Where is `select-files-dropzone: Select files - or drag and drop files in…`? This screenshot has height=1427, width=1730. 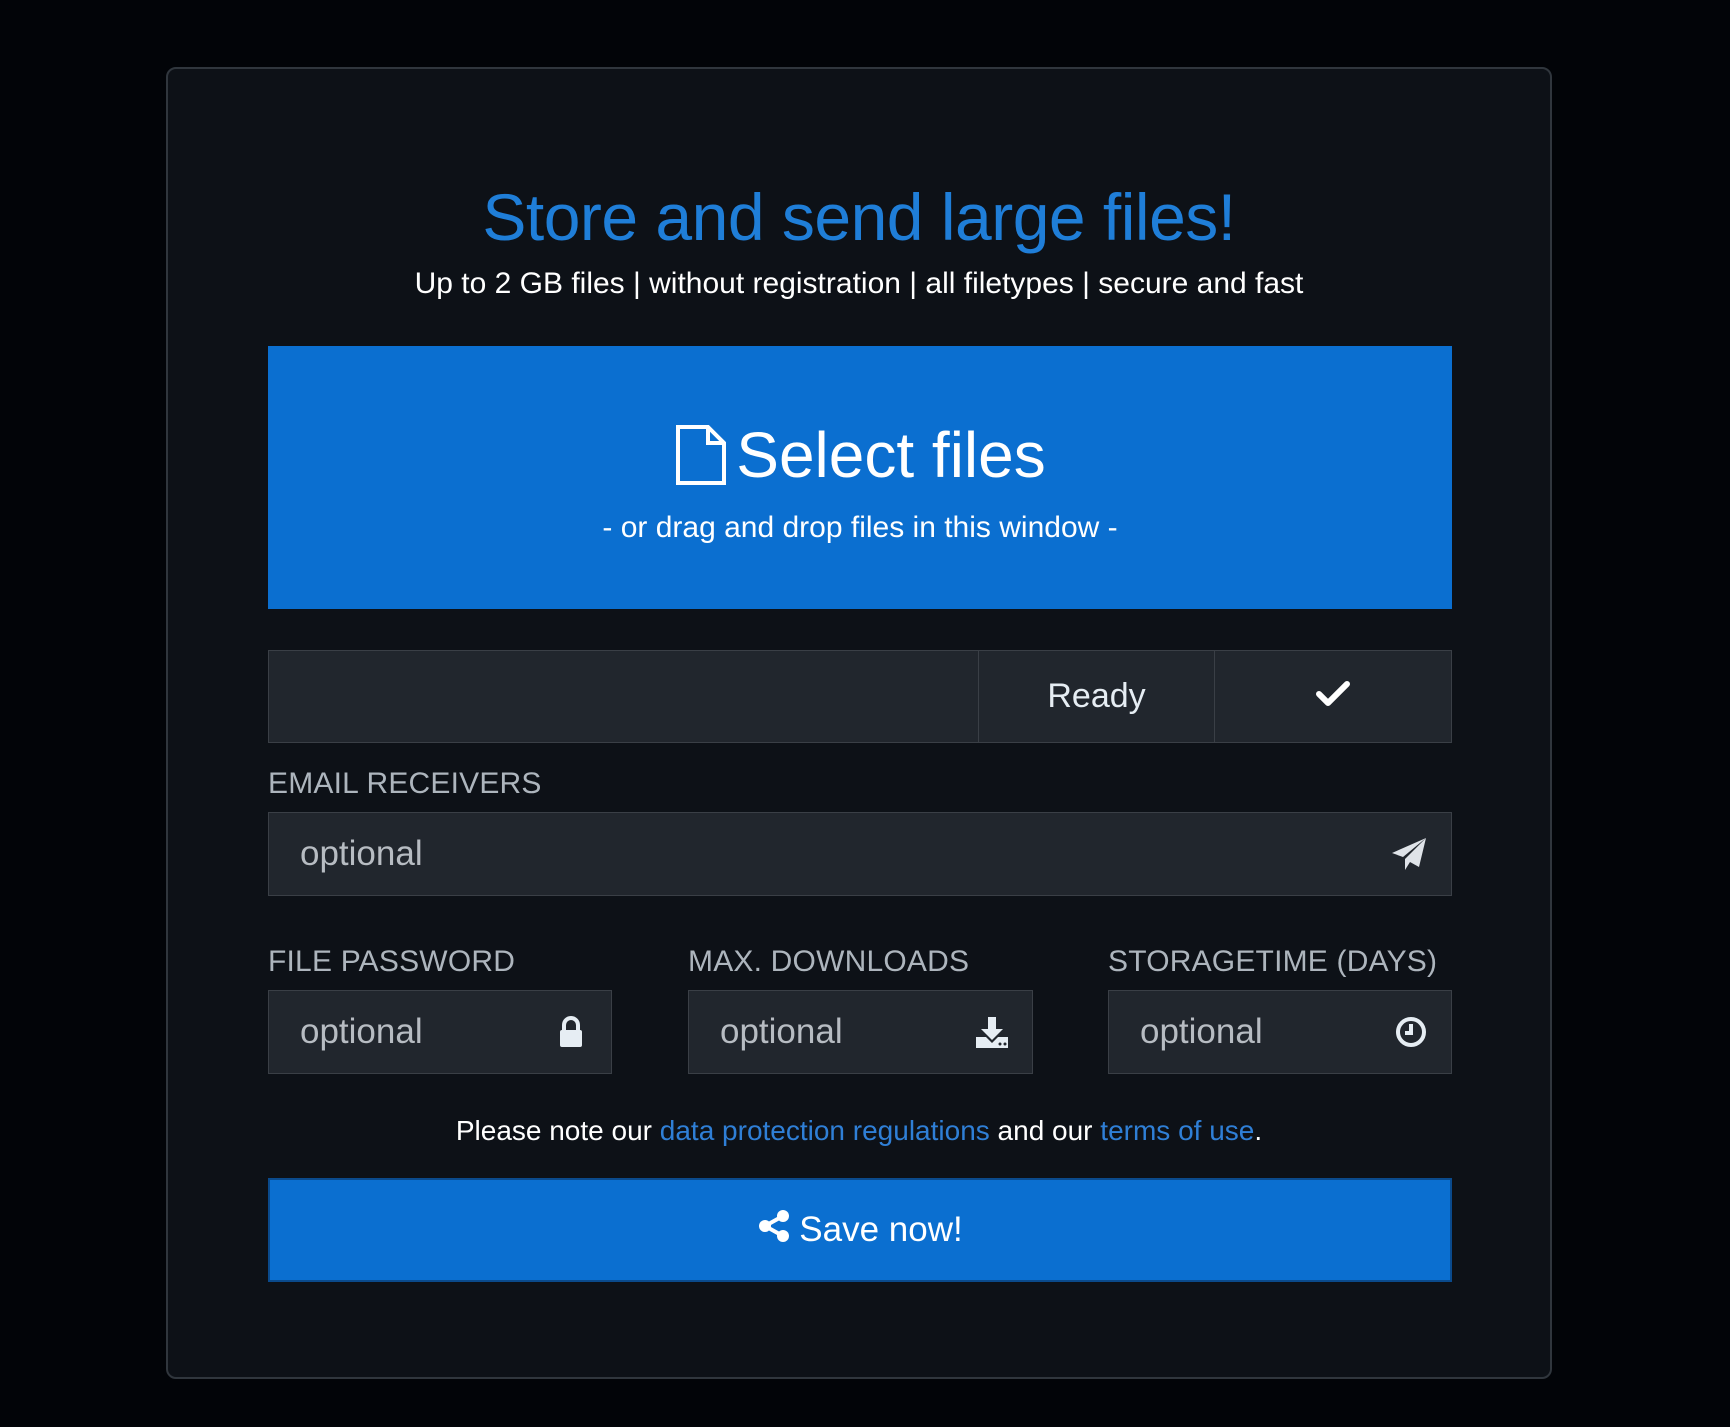
select-files-dropzone: Select files - or drag and drop files in… is located at coordinates (860, 477).